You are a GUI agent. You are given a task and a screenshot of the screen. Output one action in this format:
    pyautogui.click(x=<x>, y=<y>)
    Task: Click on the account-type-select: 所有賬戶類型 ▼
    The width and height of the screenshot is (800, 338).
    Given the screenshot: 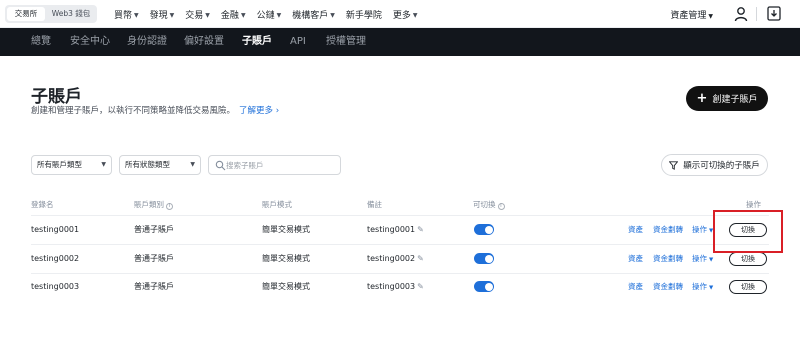 What is the action you would take?
    pyautogui.click(x=71, y=165)
    